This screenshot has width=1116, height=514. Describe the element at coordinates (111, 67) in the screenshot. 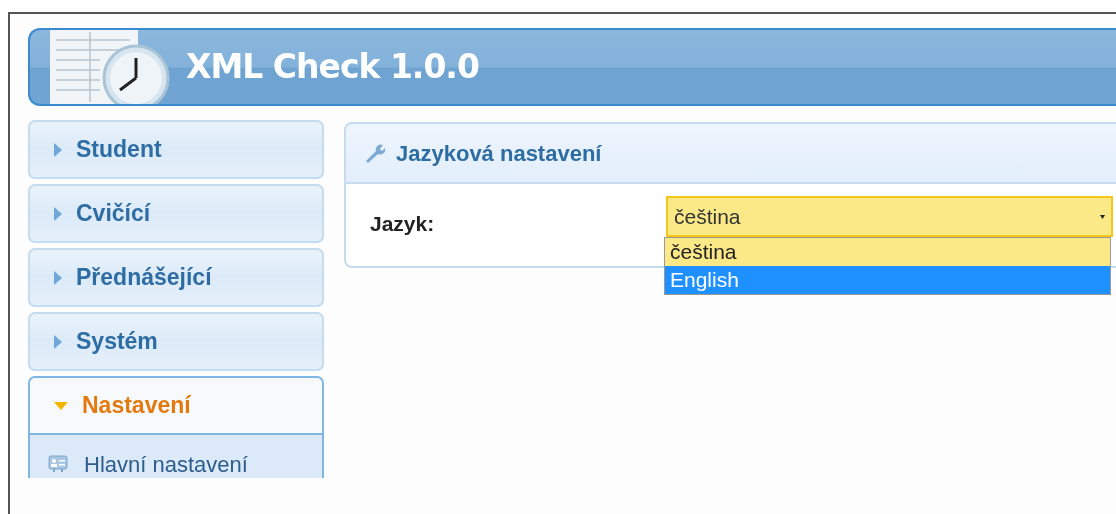

I see `clock-document-icon` at that location.